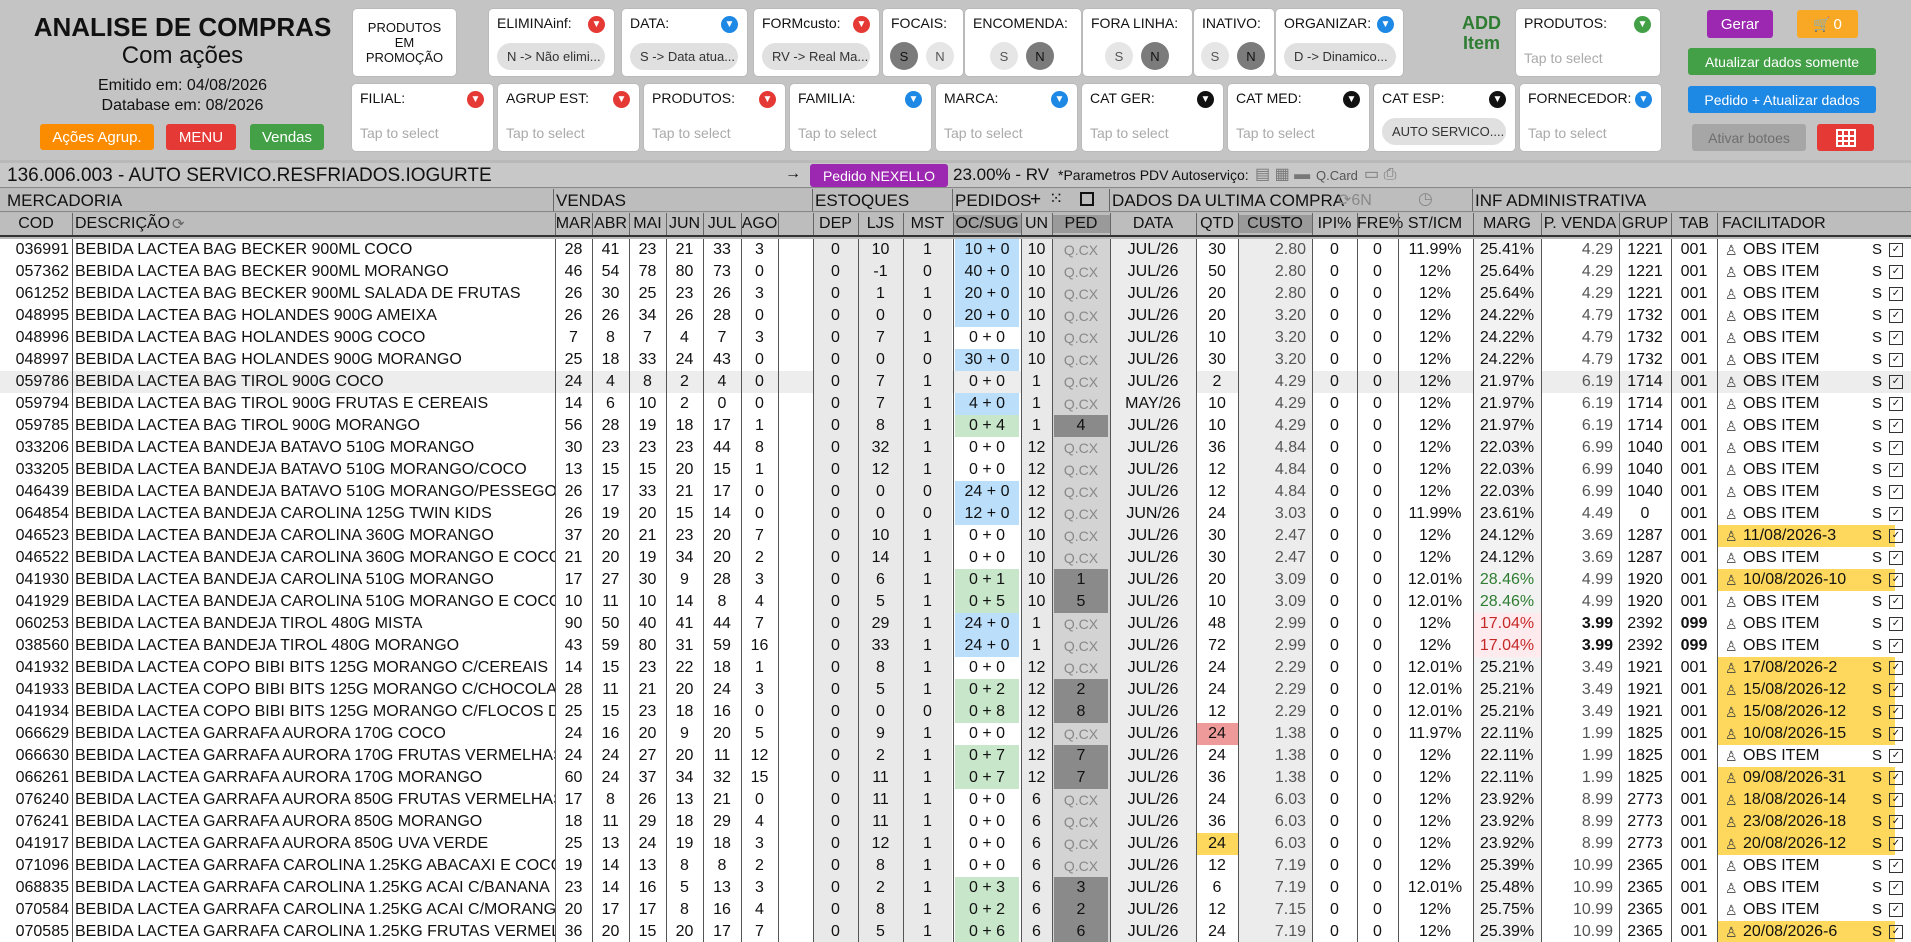 Image resolution: width=1911 pixels, height=942 pixels. What do you see at coordinates (987, 756) in the screenshot?
I see `cell-oc-sug: 0 + 7` at bounding box center [987, 756].